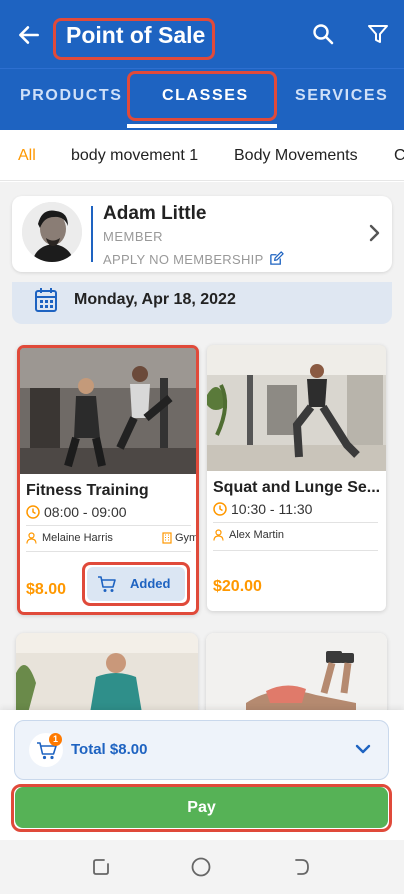  I want to click on avatar, so click(52, 232).